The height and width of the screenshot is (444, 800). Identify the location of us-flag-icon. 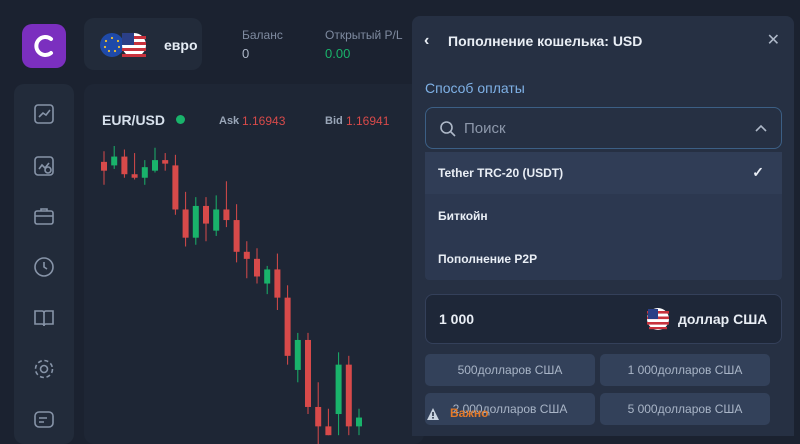
(658, 319).